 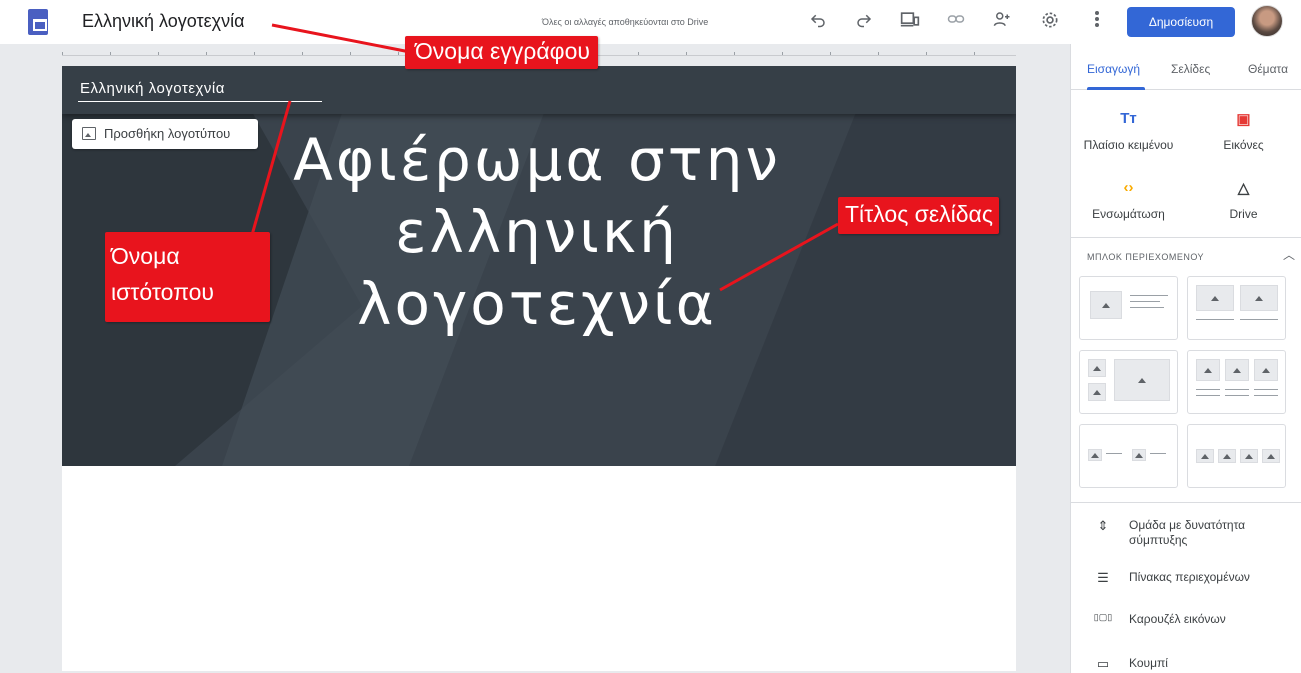 What do you see at coordinates (625, 22) in the screenshot?
I see `save-status: Όλες οι αλλαγές αποθηκεύονται στο Drive` at bounding box center [625, 22].